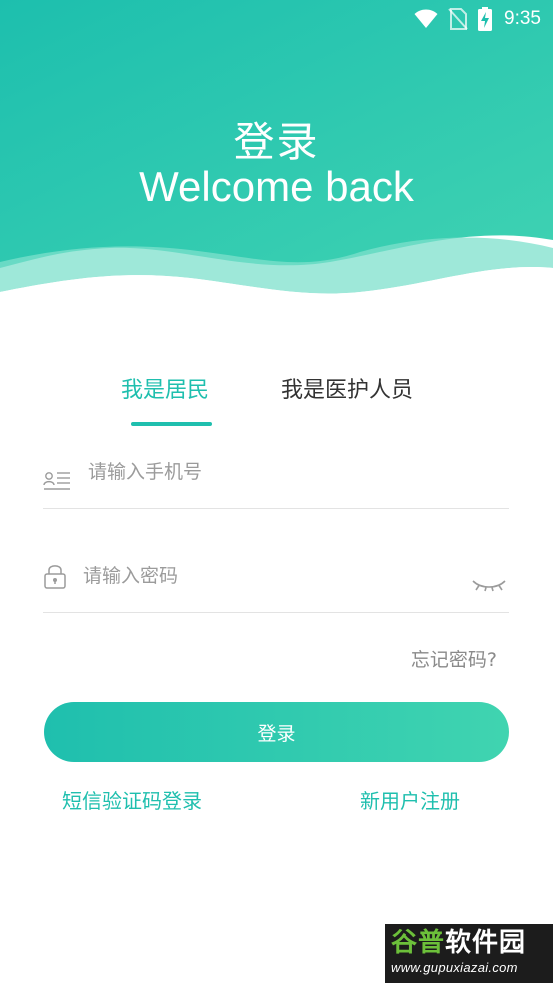 This screenshot has height=983, width=553. I want to click on watermark-brand-part2: 软件园, so click(486, 943).